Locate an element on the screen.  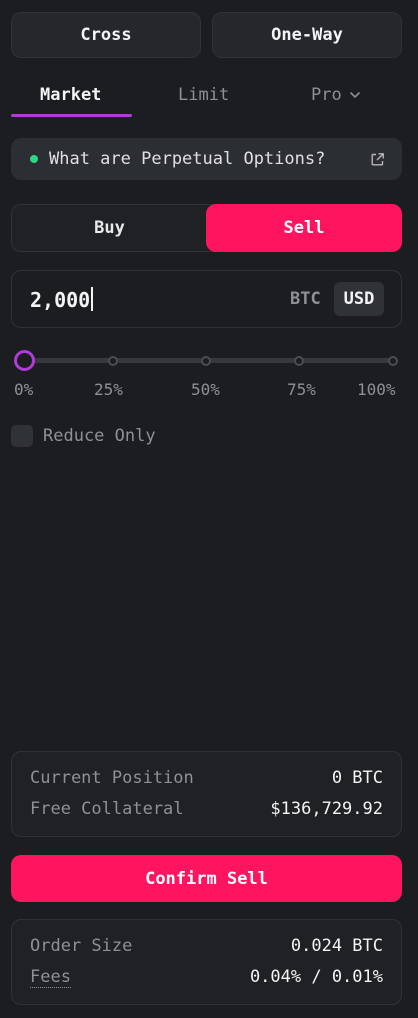
slider-label-0: 0% is located at coordinates (24, 389).